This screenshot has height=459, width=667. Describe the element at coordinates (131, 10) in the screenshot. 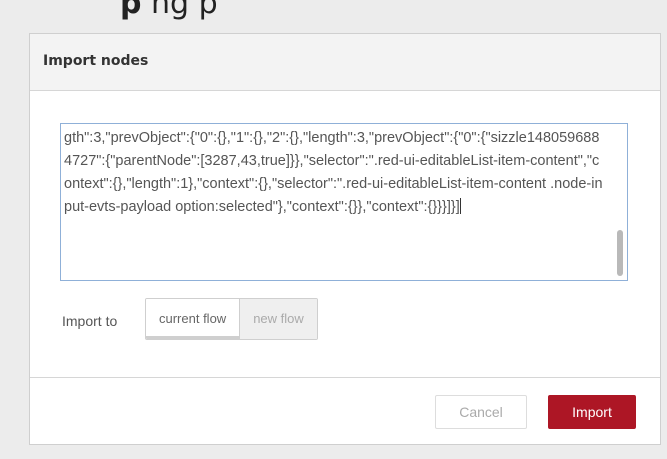

I see `background-heading-bold: p` at that location.